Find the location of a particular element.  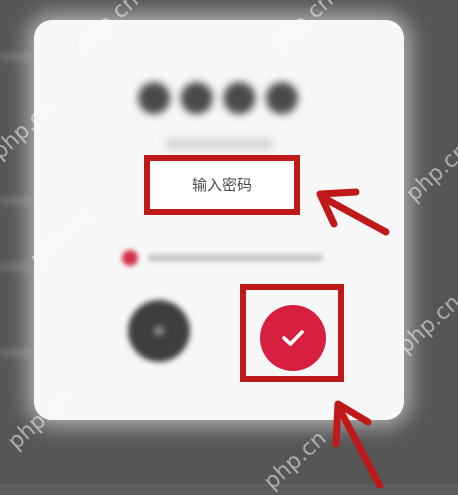

dialog-subtitle-blurred is located at coordinates (219, 144).